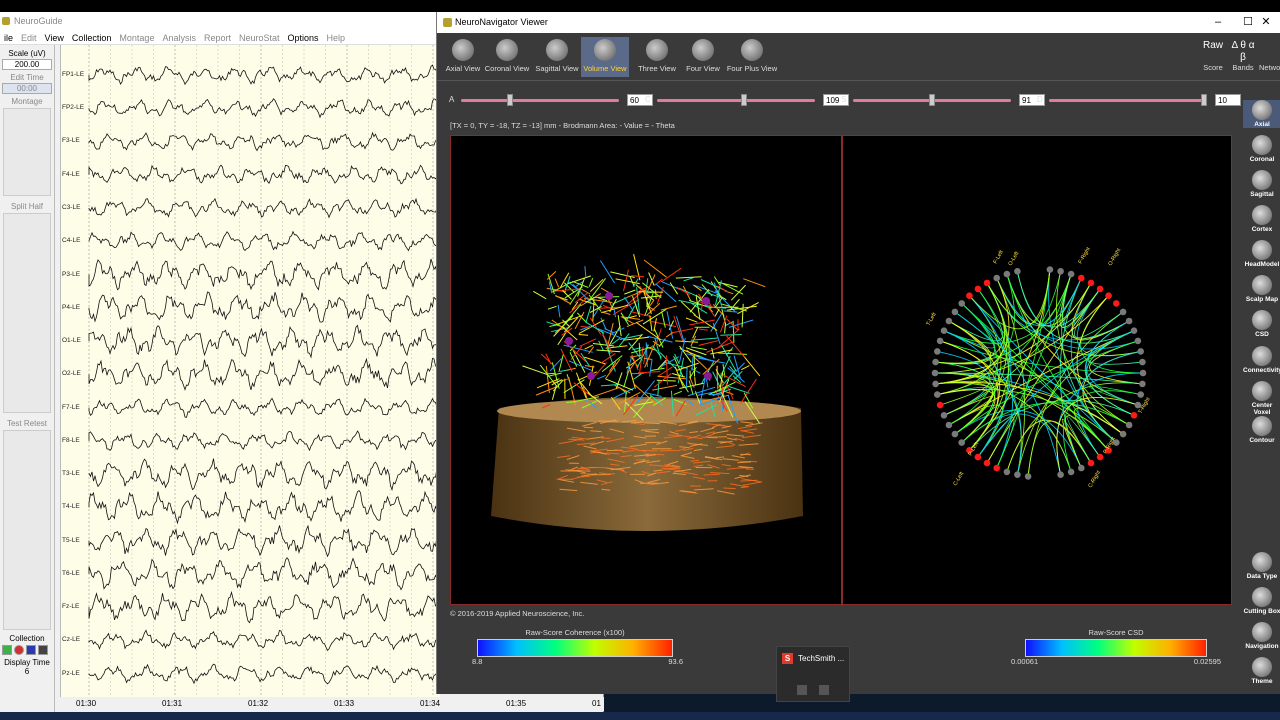 The height and width of the screenshot is (720, 1280). I want to click on side-tool-label: Scalp Map, so click(1262, 299).